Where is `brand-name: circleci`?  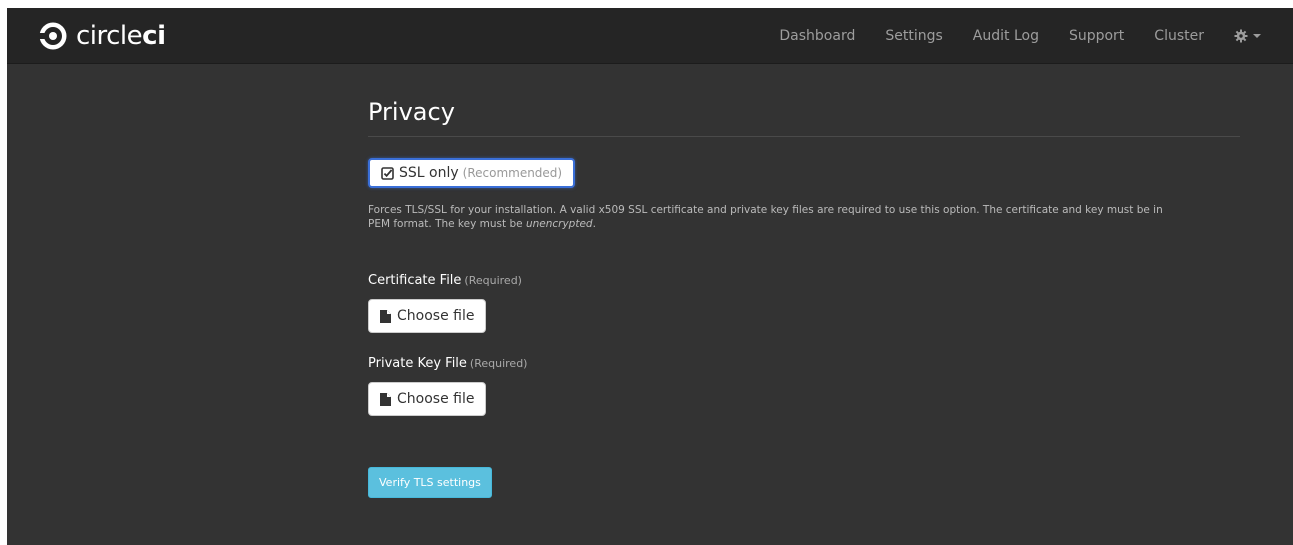 brand-name: circleci is located at coordinates (121, 36).